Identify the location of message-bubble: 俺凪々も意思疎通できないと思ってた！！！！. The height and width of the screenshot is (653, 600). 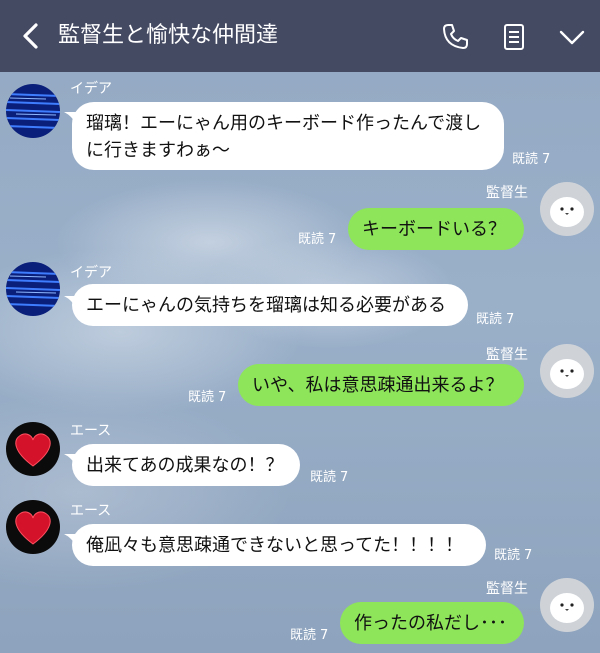
(279, 545).